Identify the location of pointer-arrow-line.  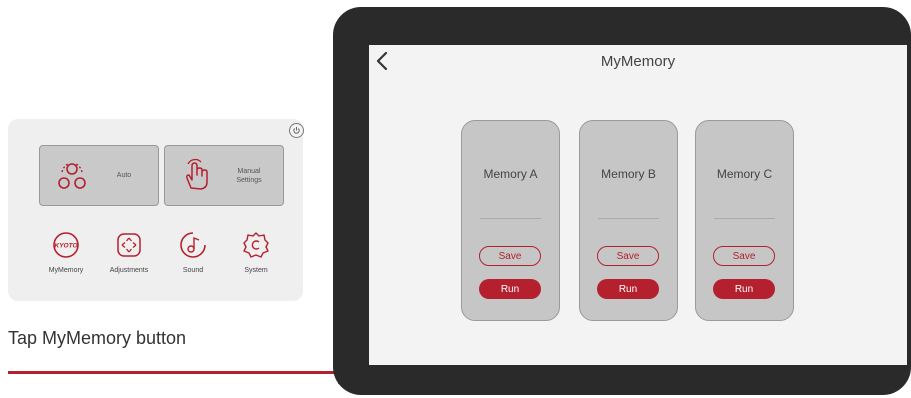
(176, 372).